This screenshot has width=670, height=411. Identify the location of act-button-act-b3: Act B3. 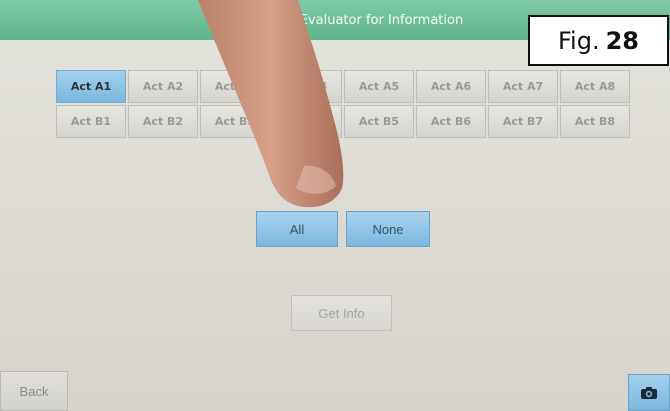
(235, 121).